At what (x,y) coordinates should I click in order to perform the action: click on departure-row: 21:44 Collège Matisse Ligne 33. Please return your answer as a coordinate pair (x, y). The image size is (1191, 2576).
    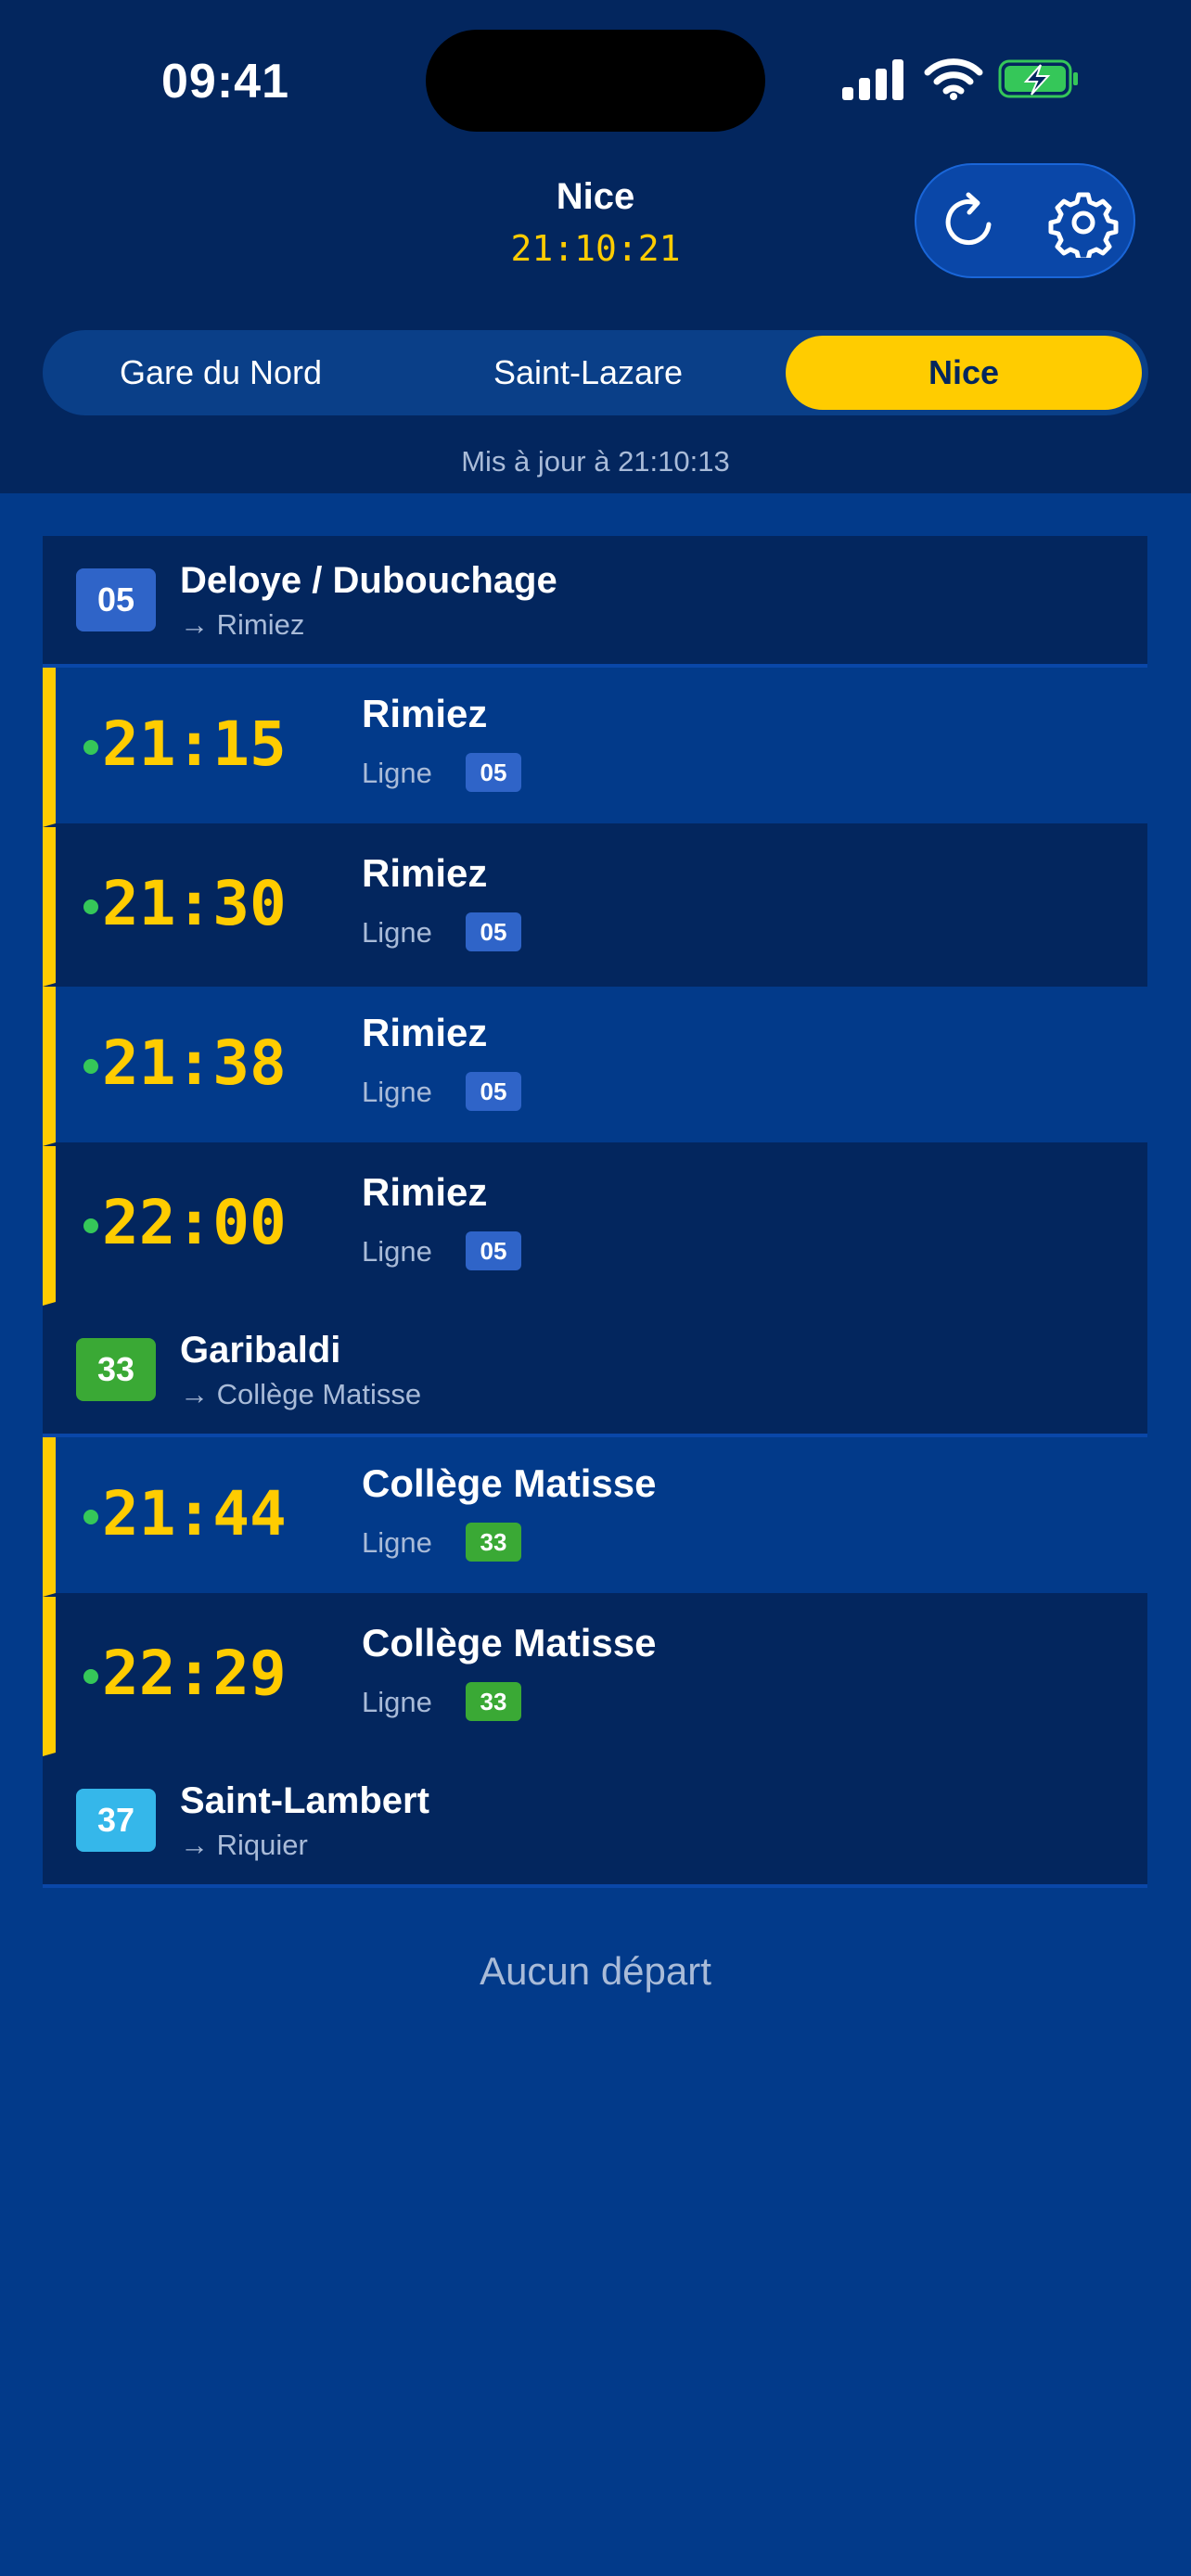
    Looking at the image, I should click on (595, 1517).